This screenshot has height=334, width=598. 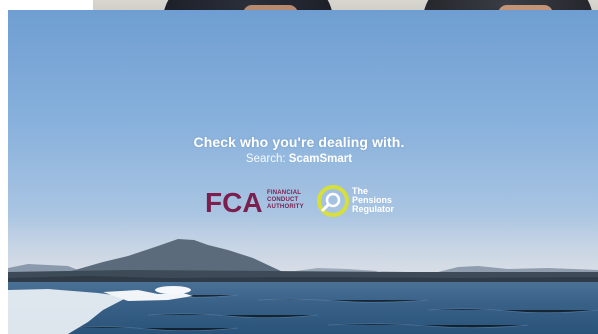 What do you see at coordinates (265, 159) in the screenshot?
I see `search-label: Search:` at bounding box center [265, 159].